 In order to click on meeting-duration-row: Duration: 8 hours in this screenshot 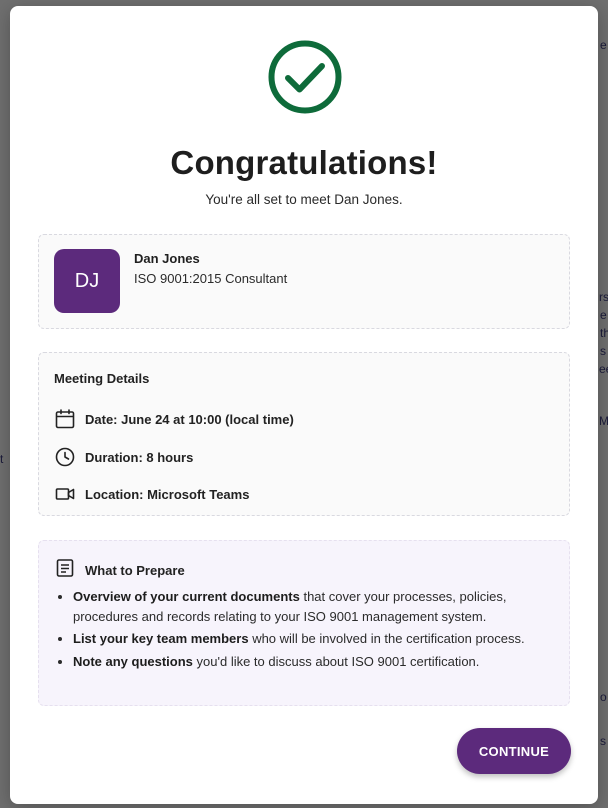, I will do `click(123, 457)`.